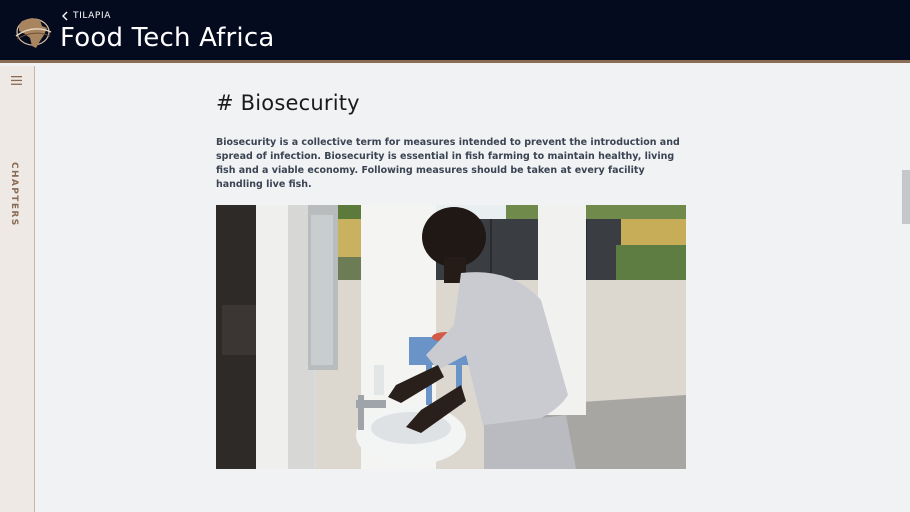  What do you see at coordinates (288, 103) in the screenshot?
I see `page-heading: # Biosecurity` at bounding box center [288, 103].